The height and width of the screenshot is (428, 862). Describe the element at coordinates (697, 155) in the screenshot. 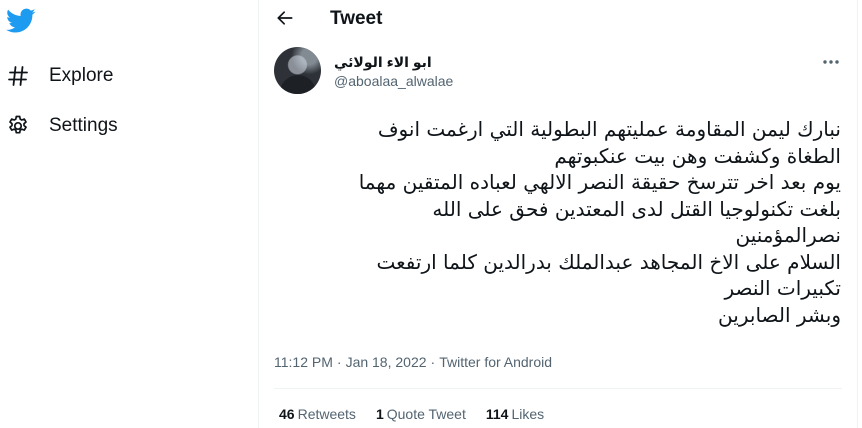

I see `tweet-text-line: الطغاة وكشفت وهن بيت عنكبوتهم` at that location.